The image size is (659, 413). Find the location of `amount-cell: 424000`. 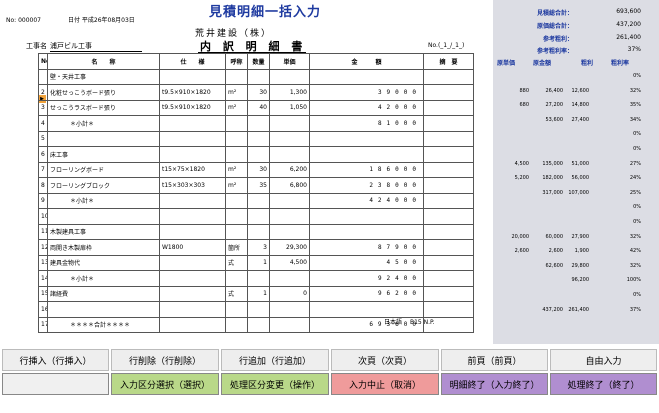

amount-cell: 424000 is located at coordinates (366, 200).